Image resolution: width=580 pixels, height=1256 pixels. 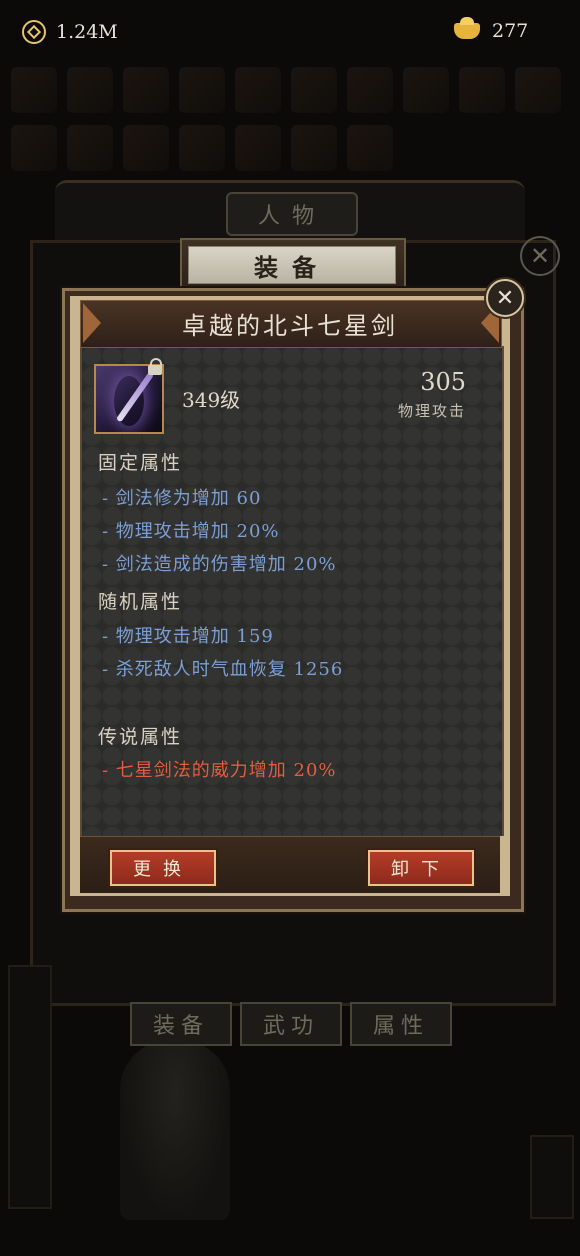 What do you see at coordinates (540, 256) in the screenshot?
I see `background-close-icon: ✕` at bounding box center [540, 256].